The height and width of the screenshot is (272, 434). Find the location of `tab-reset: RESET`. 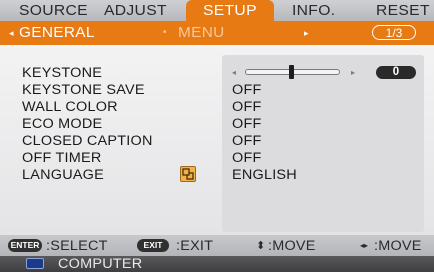

tab-reset: RESET is located at coordinates (403, 10).